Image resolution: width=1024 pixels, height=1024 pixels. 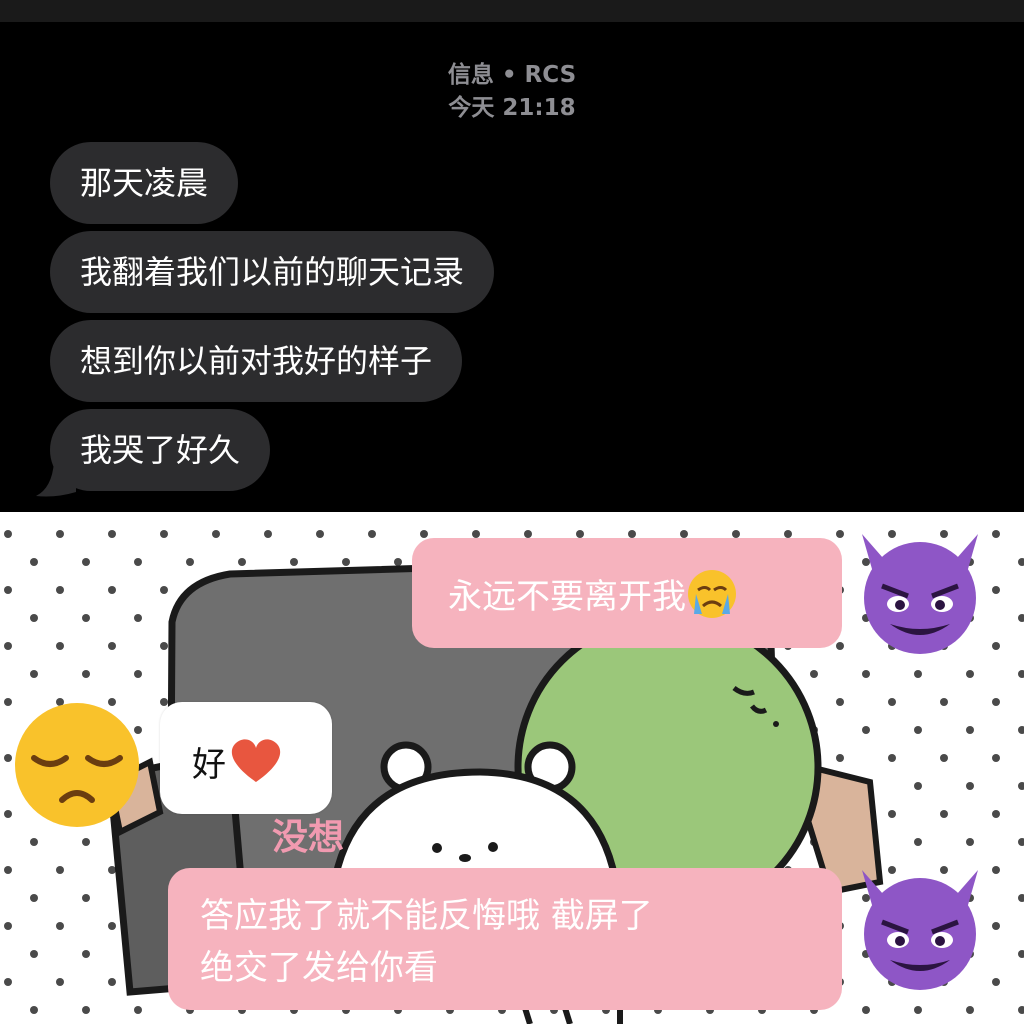 What do you see at coordinates (56, 479) in the screenshot?
I see `bubble-tail-icon` at bounding box center [56, 479].